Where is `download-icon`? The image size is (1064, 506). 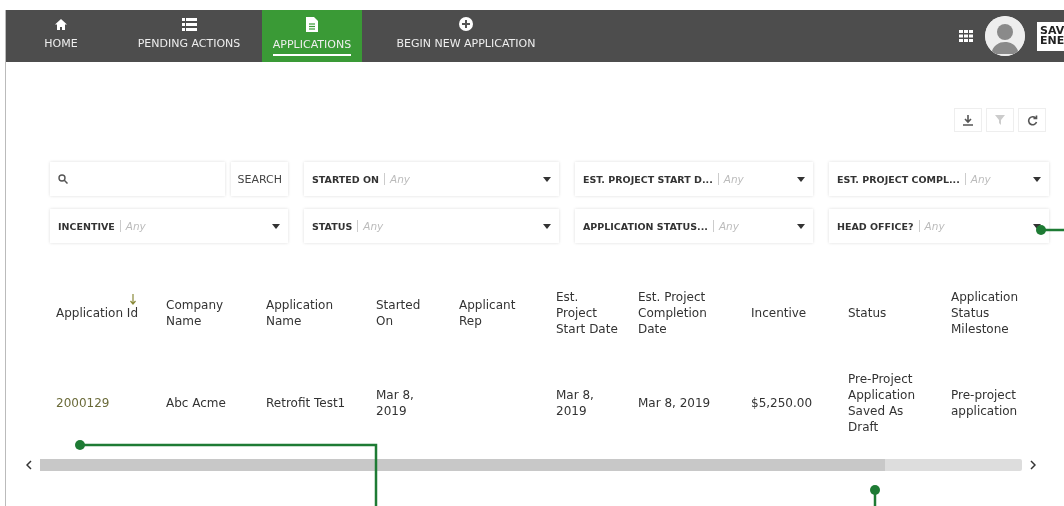
download-icon is located at coordinates (968, 120).